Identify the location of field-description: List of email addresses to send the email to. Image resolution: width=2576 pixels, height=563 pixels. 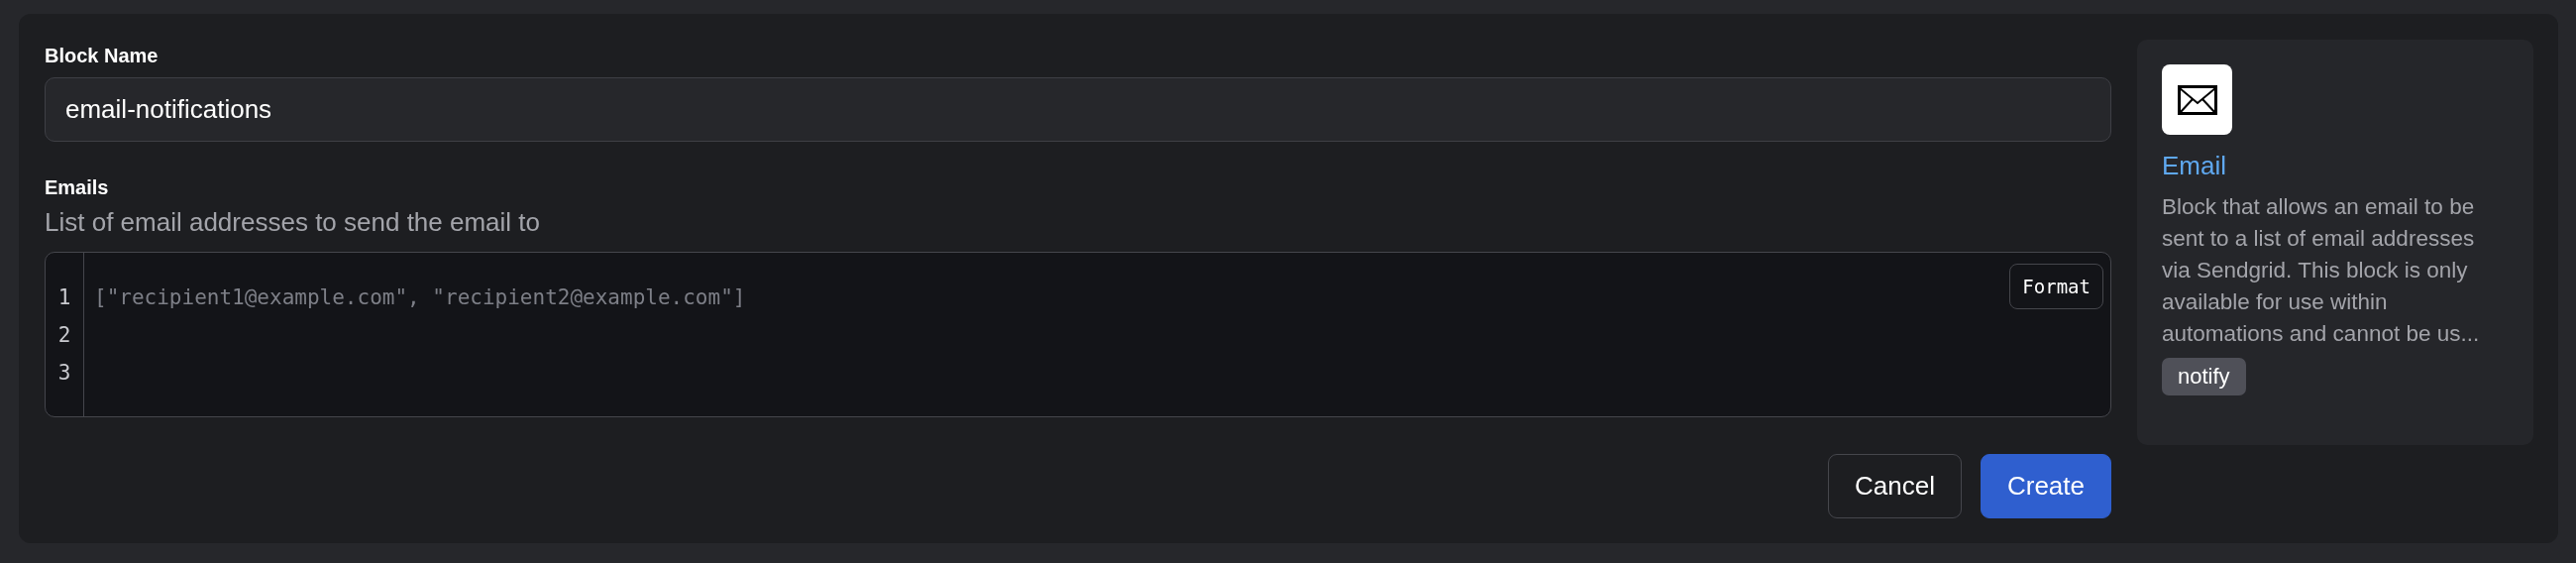
(293, 222).